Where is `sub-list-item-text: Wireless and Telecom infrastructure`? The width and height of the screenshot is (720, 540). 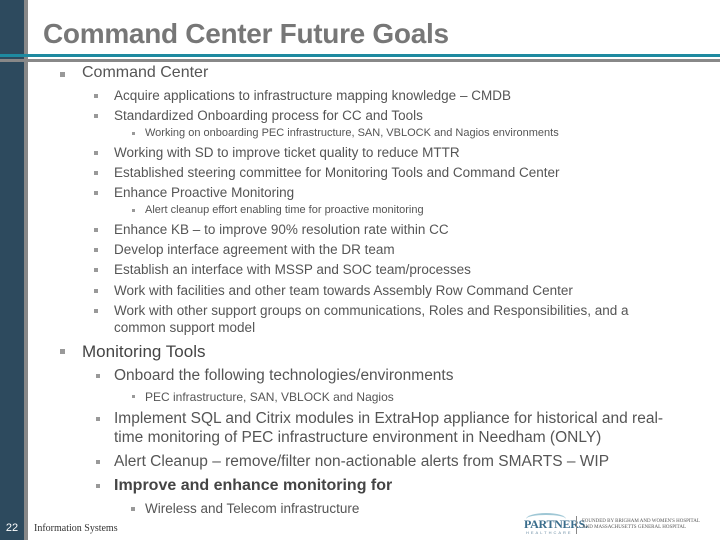
sub-list-item-text: Wireless and Telecom infrastructure is located at coordinates (252, 508).